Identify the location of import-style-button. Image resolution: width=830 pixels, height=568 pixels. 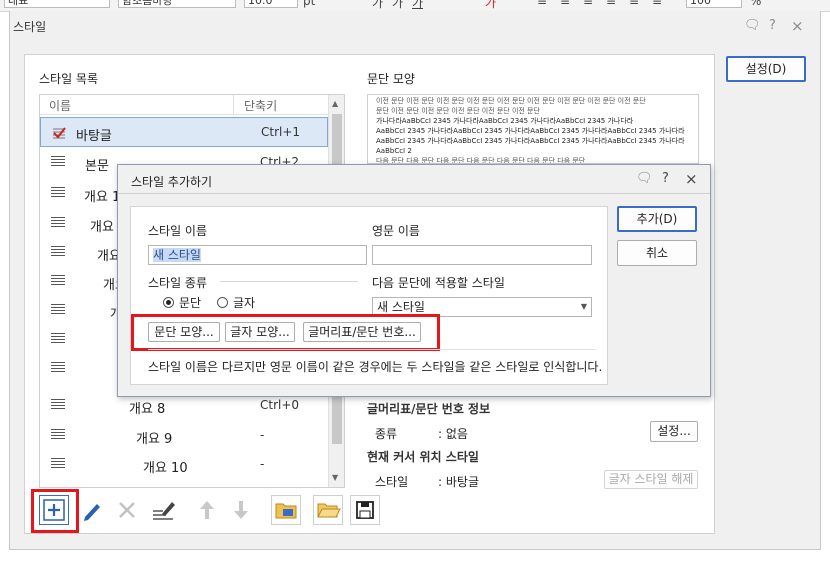
(286, 510).